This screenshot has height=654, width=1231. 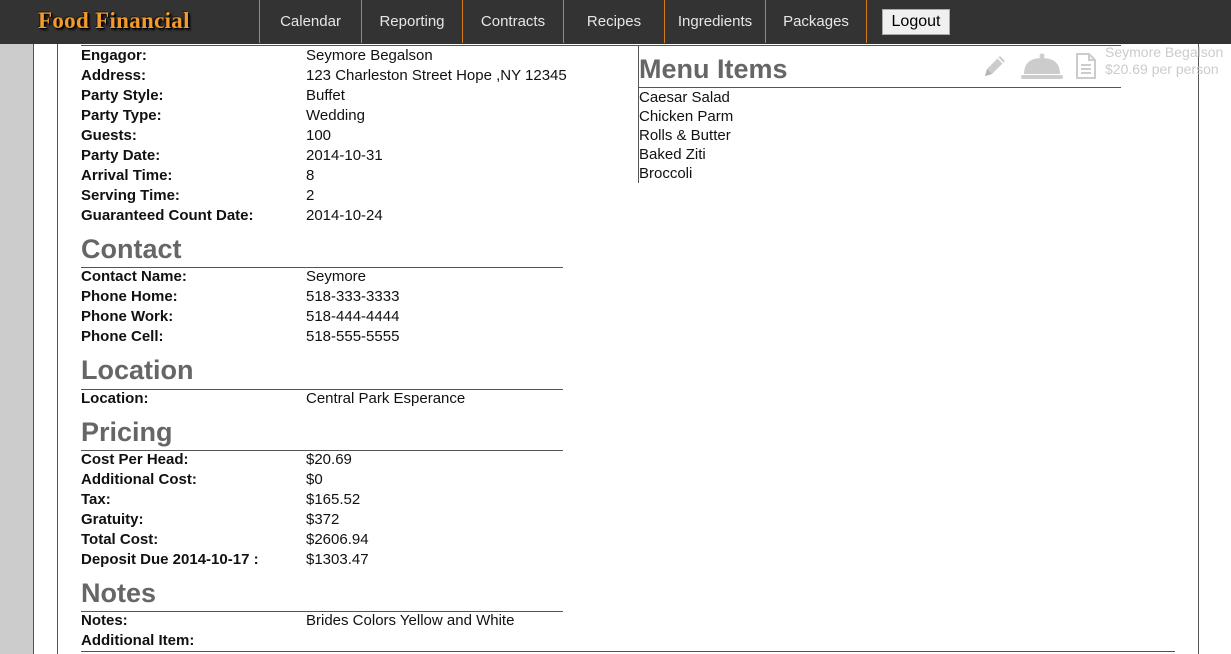 What do you see at coordinates (436, 75) in the screenshot?
I see `detail-value: 123 Charleston Street Hope ,NY 12345` at bounding box center [436, 75].